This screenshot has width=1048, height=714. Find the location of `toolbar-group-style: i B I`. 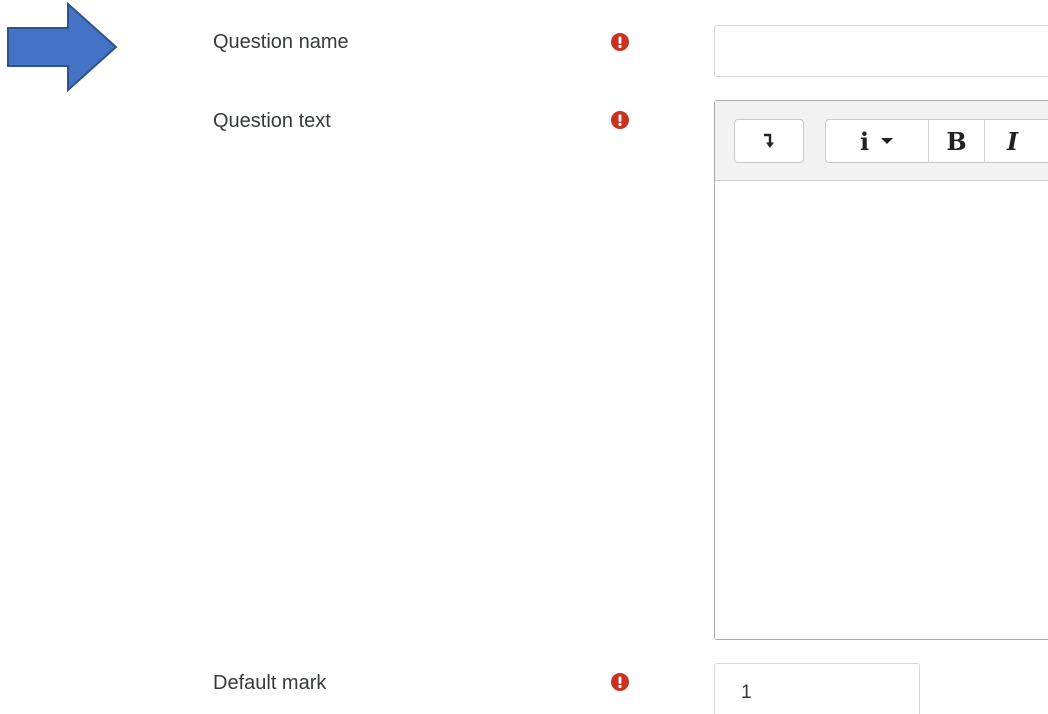

toolbar-group-style: i B I is located at coordinates (936, 141).